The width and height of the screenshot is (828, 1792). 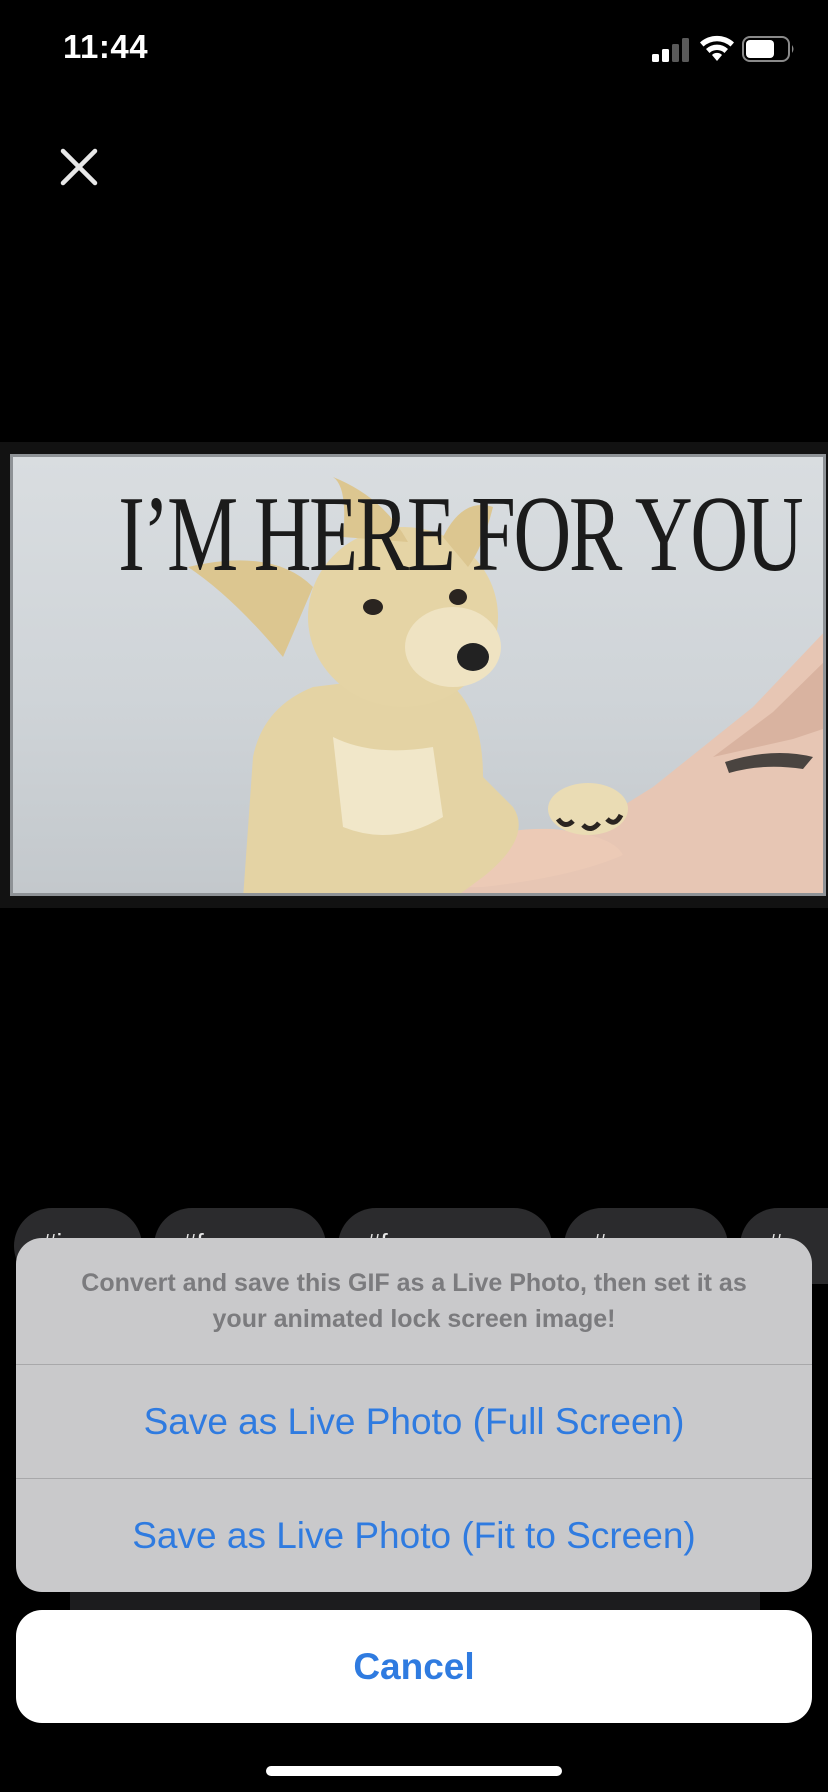 I want to click on gif-caption: I’M HERE FOR YOU, so click(x=460, y=534).